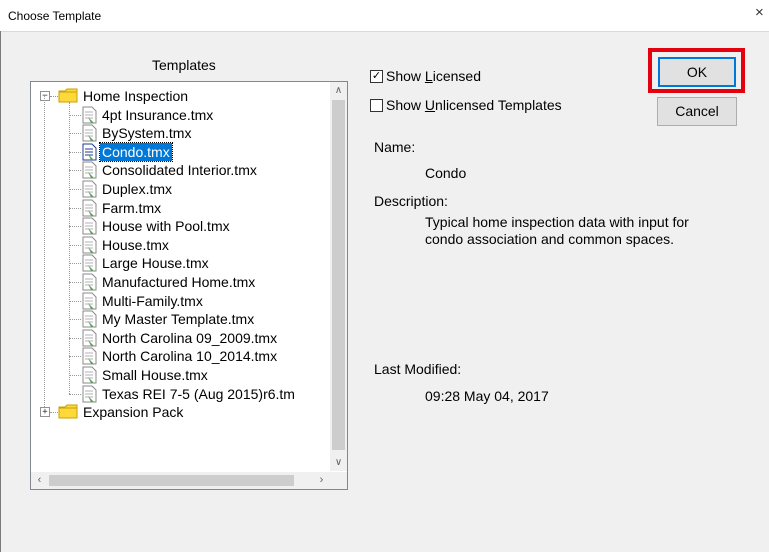 Image resolution: width=769 pixels, height=552 pixels. I want to click on last-modified-value: 09:28 May 04, 2017, so click(487, 396).